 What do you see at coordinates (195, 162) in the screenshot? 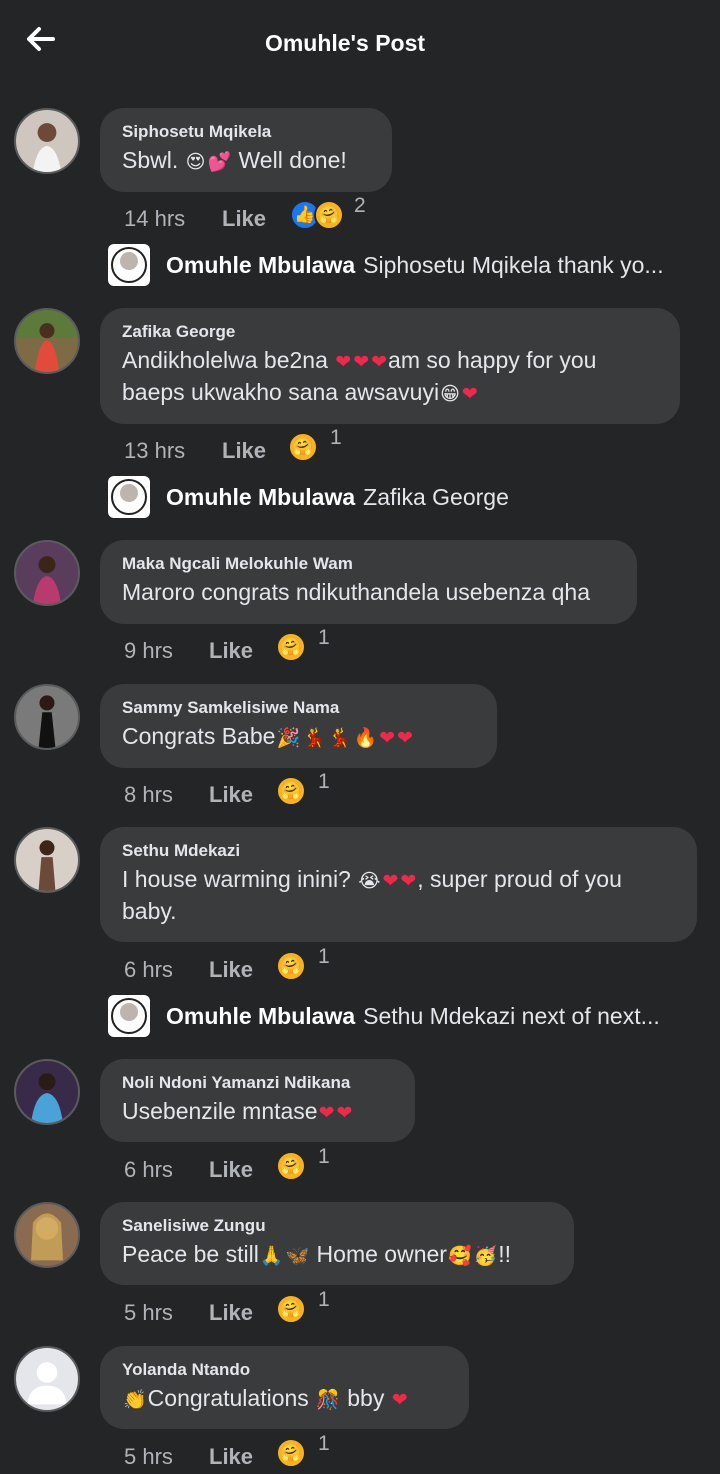
I see `emoji: 😍` at bounding box center [195, 162].